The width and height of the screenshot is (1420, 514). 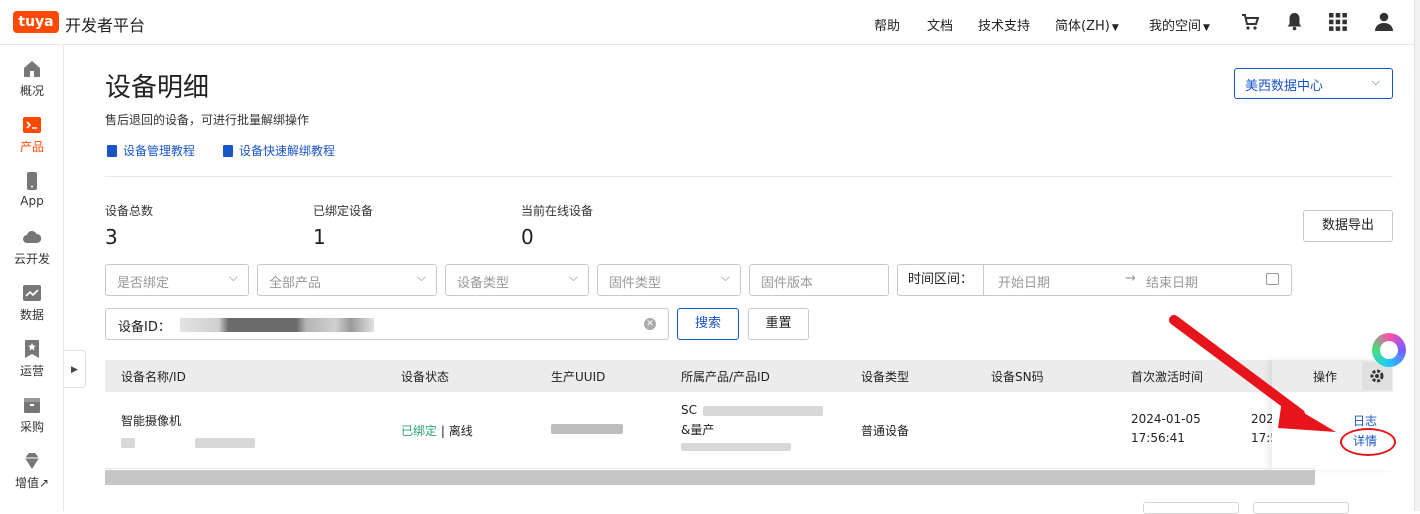 I want to click on nav-docs: 文档, so click(x=940, y=24).